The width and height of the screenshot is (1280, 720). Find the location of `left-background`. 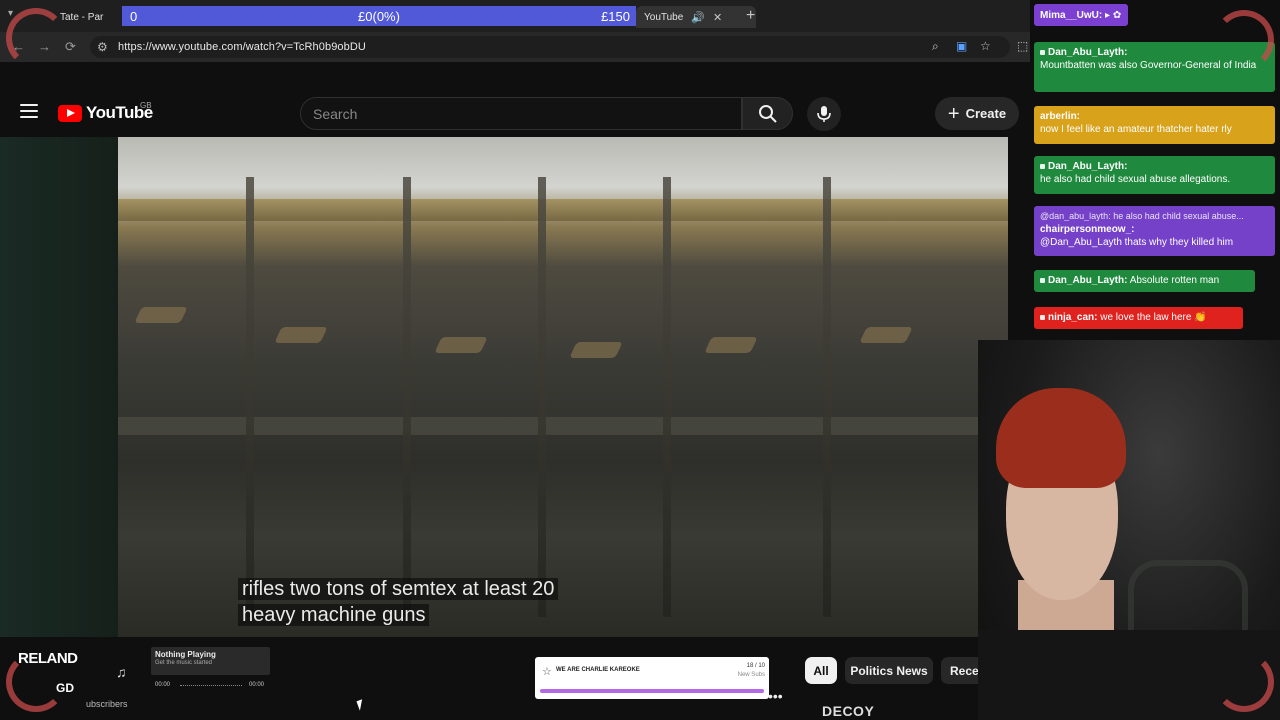

left-background is located at coordinates (59, 387).